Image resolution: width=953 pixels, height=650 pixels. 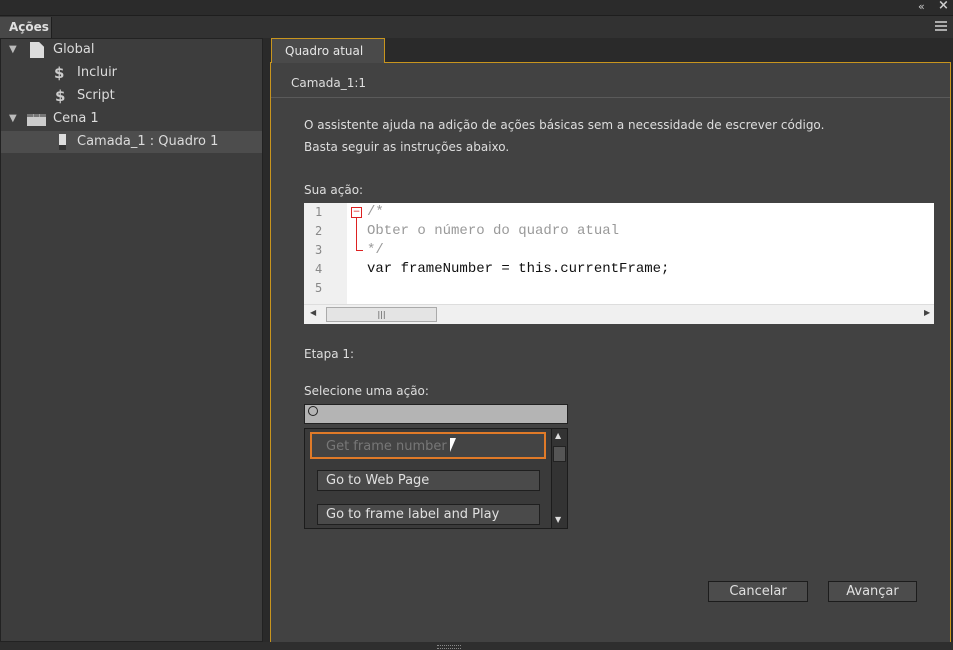 What do you see at coordinates (334, 190) in the screenshot?
I see `your-action-label: Sua ação:` at bounding box center [334, 190].